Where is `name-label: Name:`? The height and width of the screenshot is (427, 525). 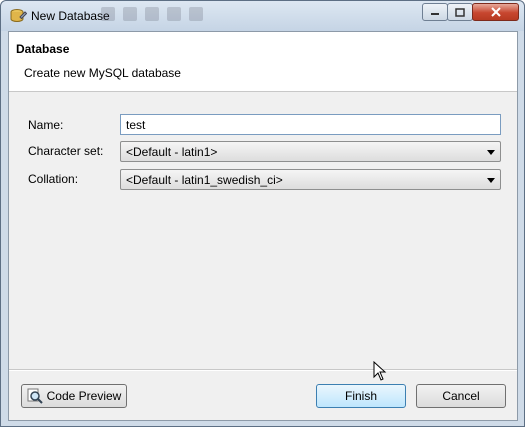 name-label: Name: is located at coordinates (46, 125).